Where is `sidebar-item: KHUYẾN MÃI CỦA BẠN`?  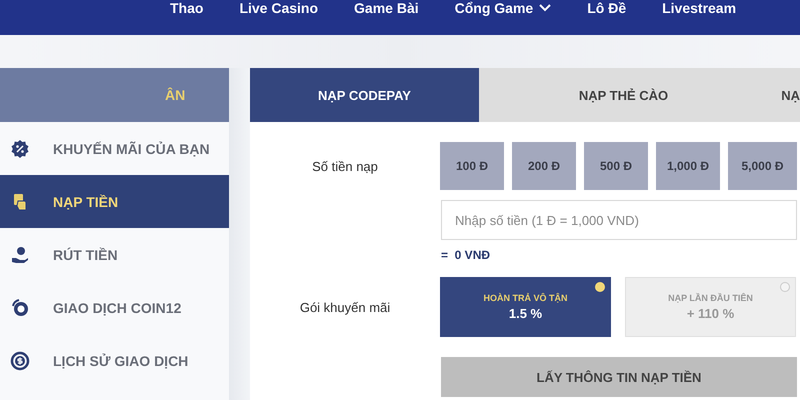 sidebar-item: KHUYẾN MÃI CỦA BẠN is located at coordinates (114, 148).